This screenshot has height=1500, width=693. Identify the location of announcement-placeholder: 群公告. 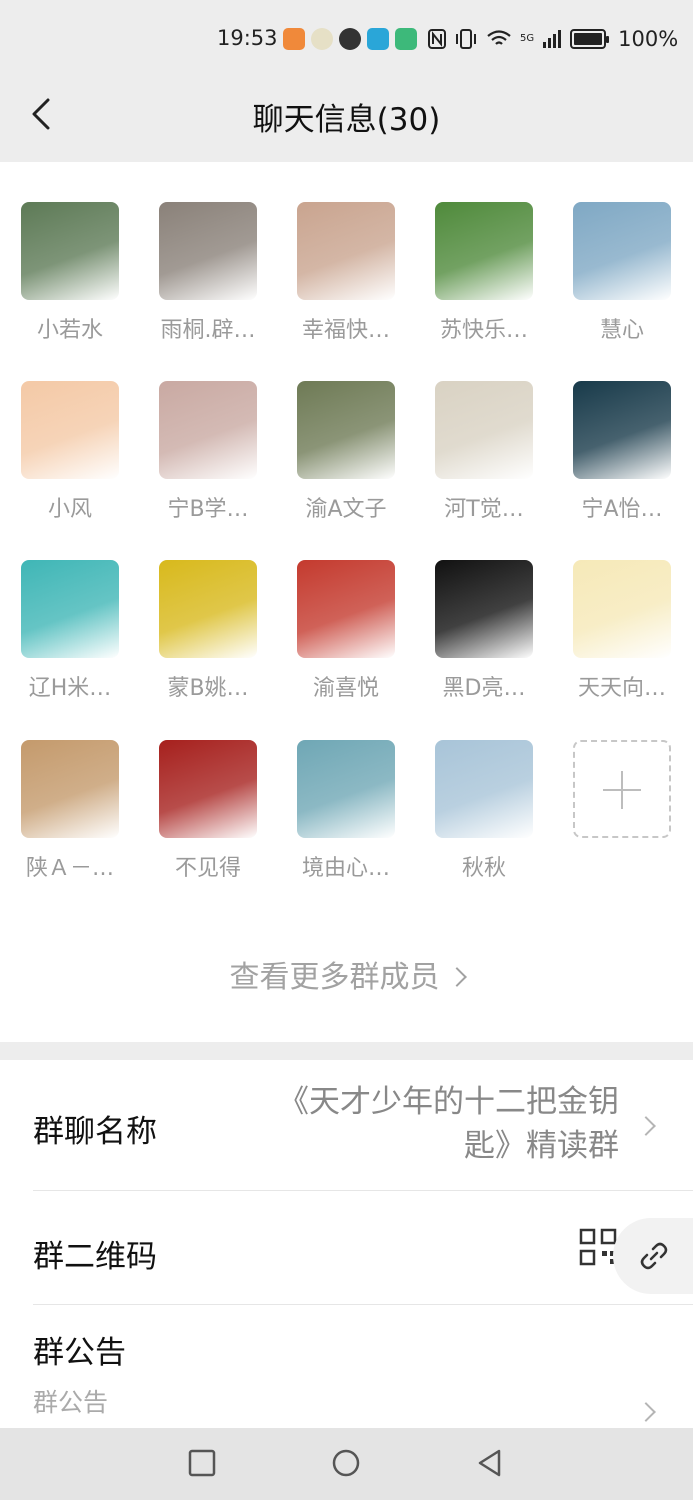
(71, 1402).